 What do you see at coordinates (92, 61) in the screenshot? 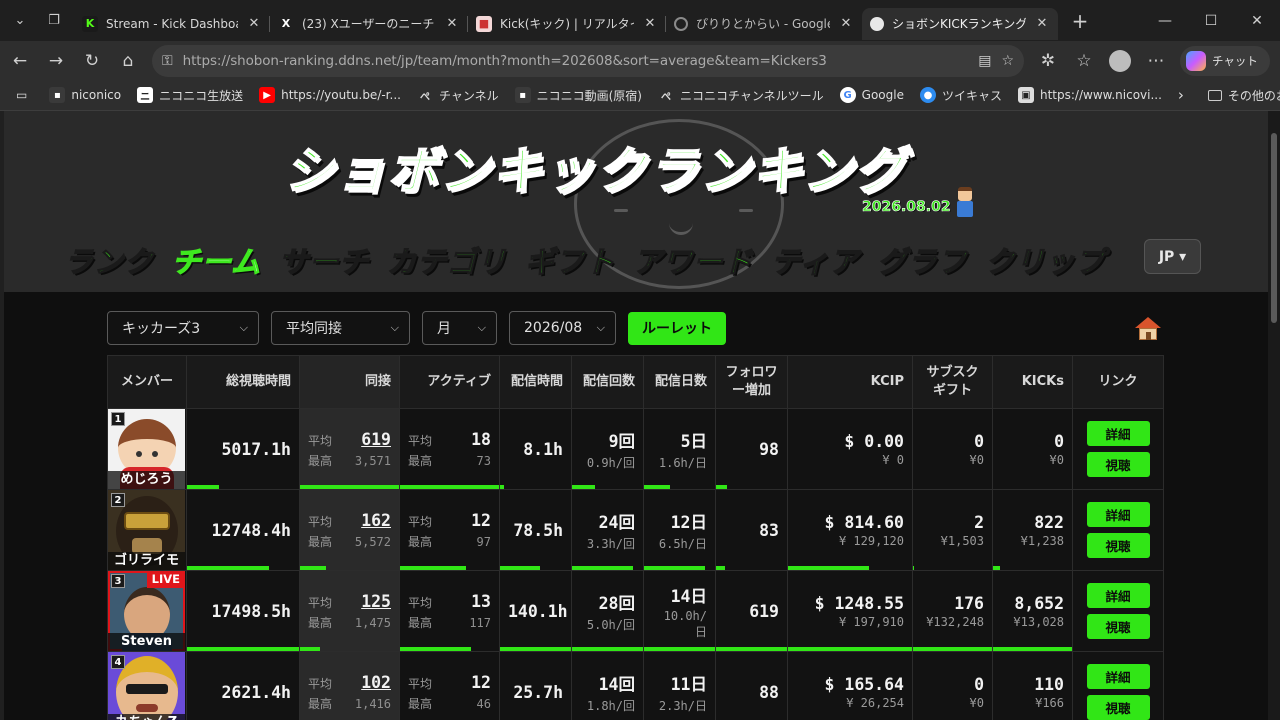
I see `refresh-icon: ↻` at bounding box center [92, 61].